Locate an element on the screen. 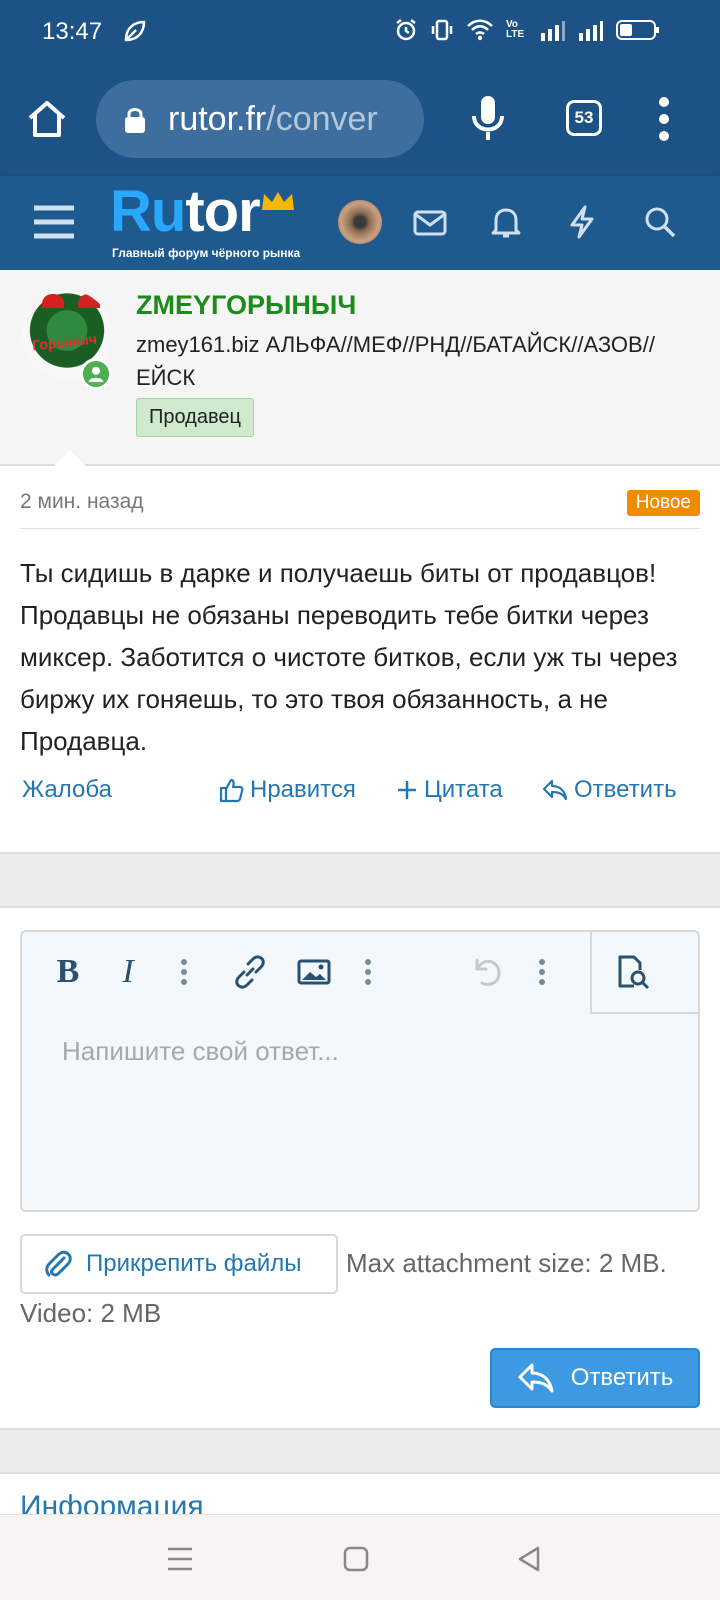 The height and width of the screenshot is (1600, 720). status-time: 13:47 is located at coordinates (72, 31).